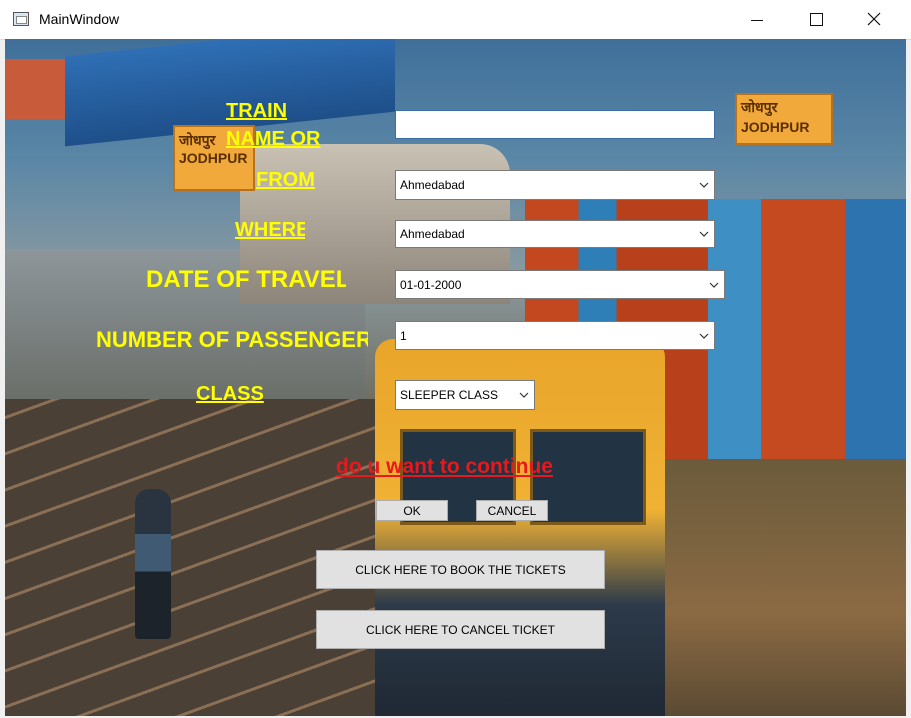  Describe the element at coordinates (246, 279) in the screenshot. I see `date-label: DATE OF TRAVEL` at that location.